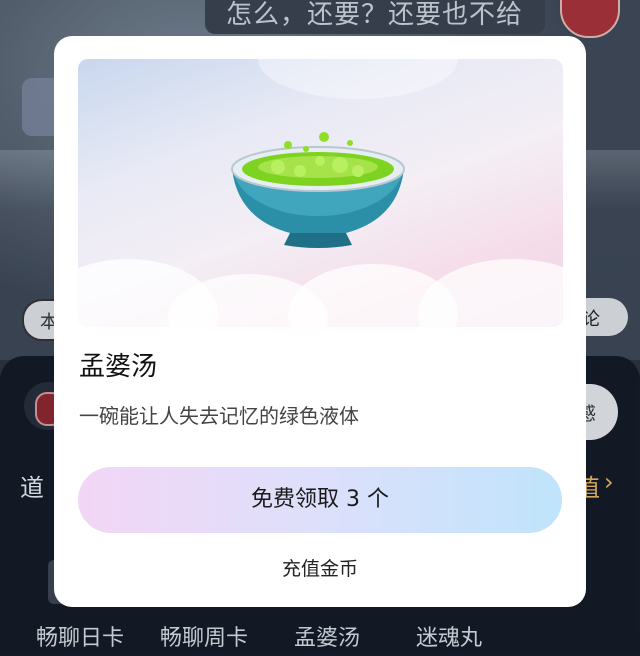 The height and width of the screenshot is (656, 640). I want to click on item-description: 一碗能让人失去记忆的绿色液体, so click(219, 416).